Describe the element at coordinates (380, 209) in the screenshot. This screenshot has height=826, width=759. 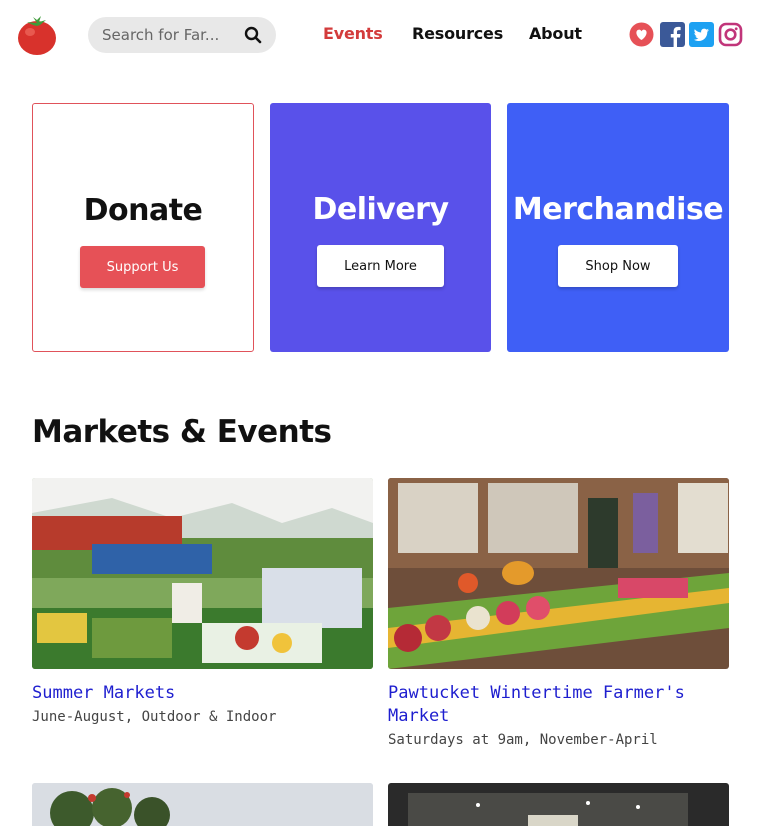
I see `delivery-title: Delivery` at that location.